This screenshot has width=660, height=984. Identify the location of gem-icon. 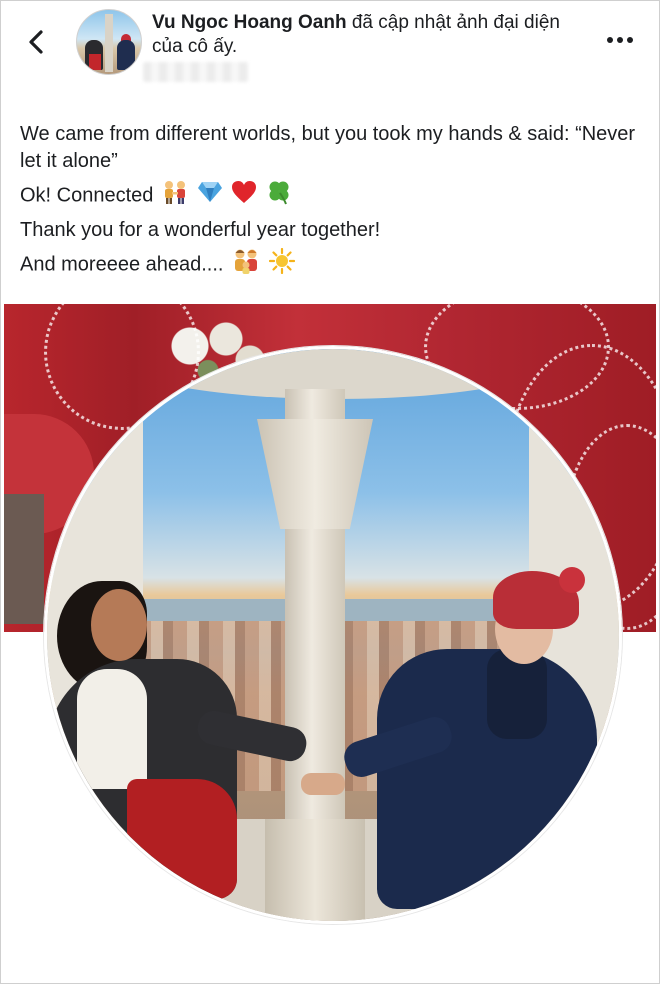
(210, 196).